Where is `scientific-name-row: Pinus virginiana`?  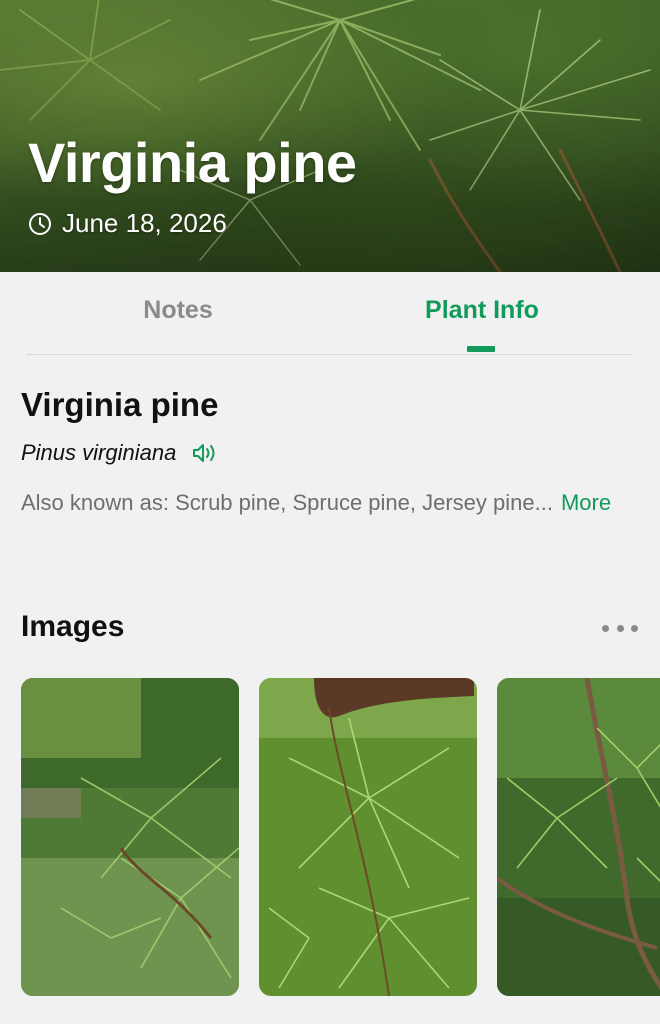
scientific-name-row: Pinus virginiana is located at coordinates (119, 453).